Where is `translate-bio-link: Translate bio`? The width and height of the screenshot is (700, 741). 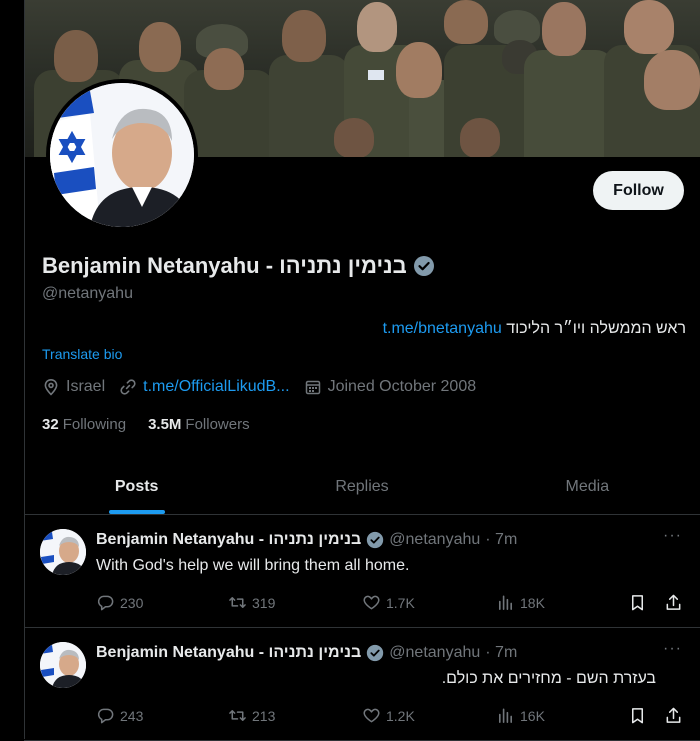
translate-bio-link: Translate bio is located at coordinates (82, 354).